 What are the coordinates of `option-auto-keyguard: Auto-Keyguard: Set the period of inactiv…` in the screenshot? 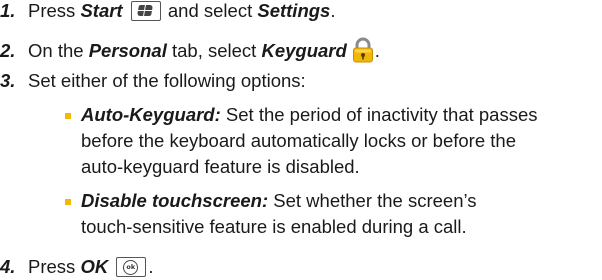 It's located at (309, 115).